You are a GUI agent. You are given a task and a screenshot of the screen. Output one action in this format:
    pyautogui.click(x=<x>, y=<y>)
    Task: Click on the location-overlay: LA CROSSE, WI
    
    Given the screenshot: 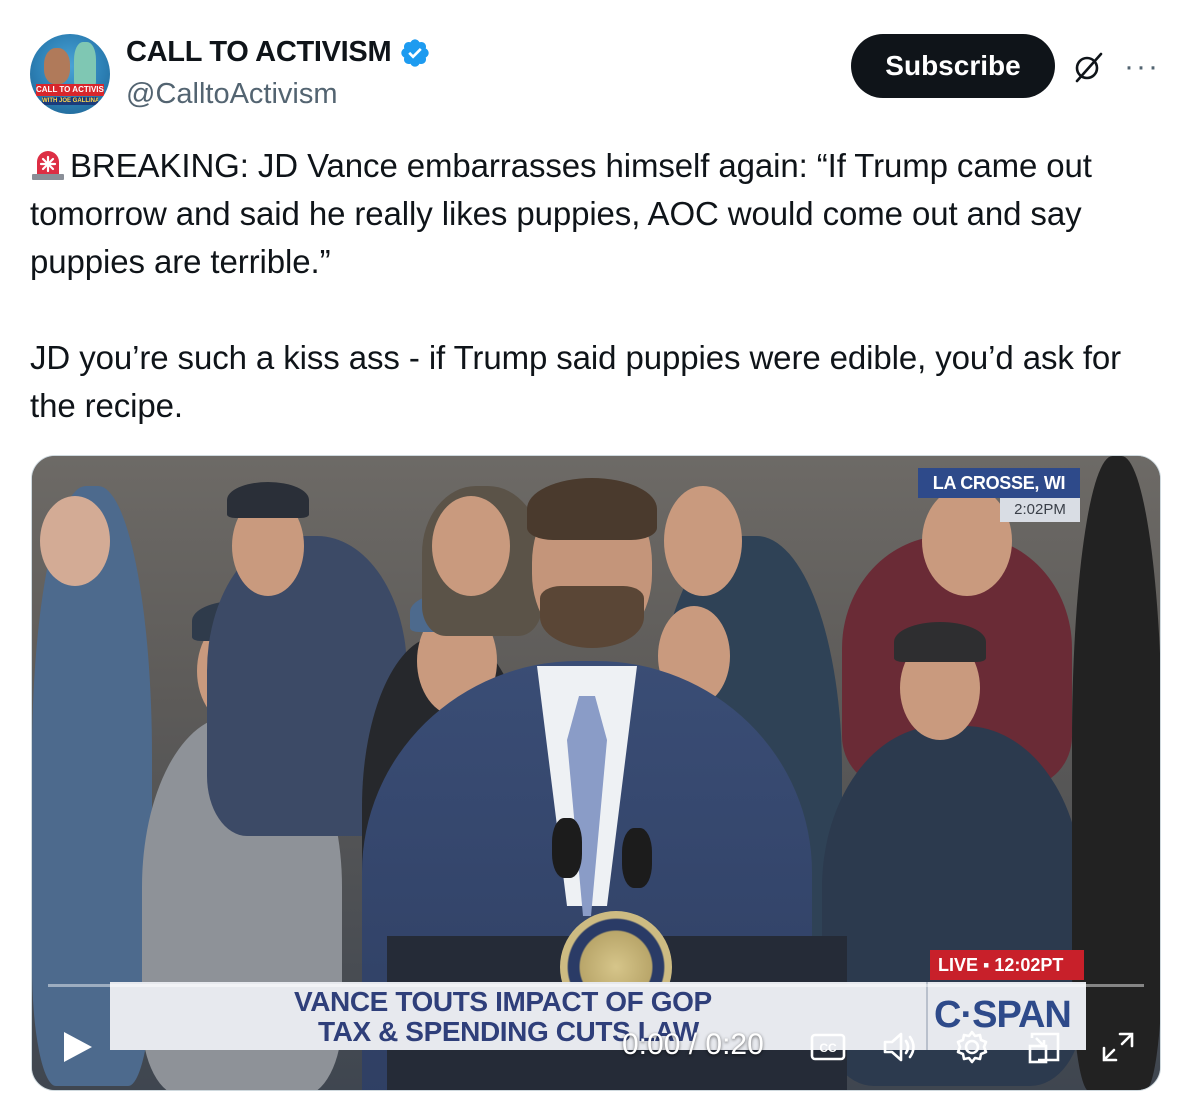 What is the action you would take?
    pyautogui.click(x=999, y=483)
    